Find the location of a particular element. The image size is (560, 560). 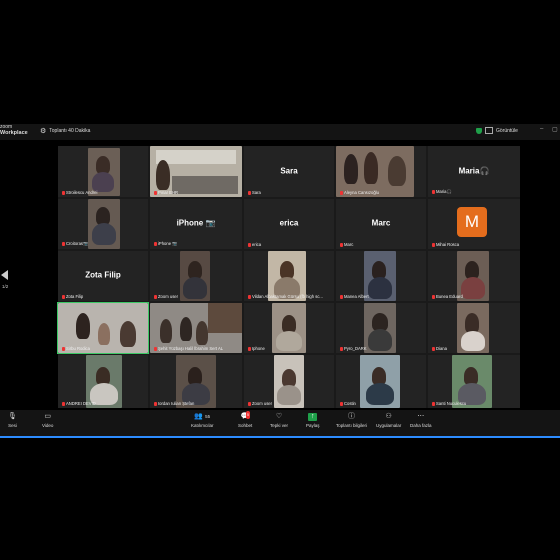

participant-name: Iordan Iulian Ștefan is located at coordinates (176, 403).